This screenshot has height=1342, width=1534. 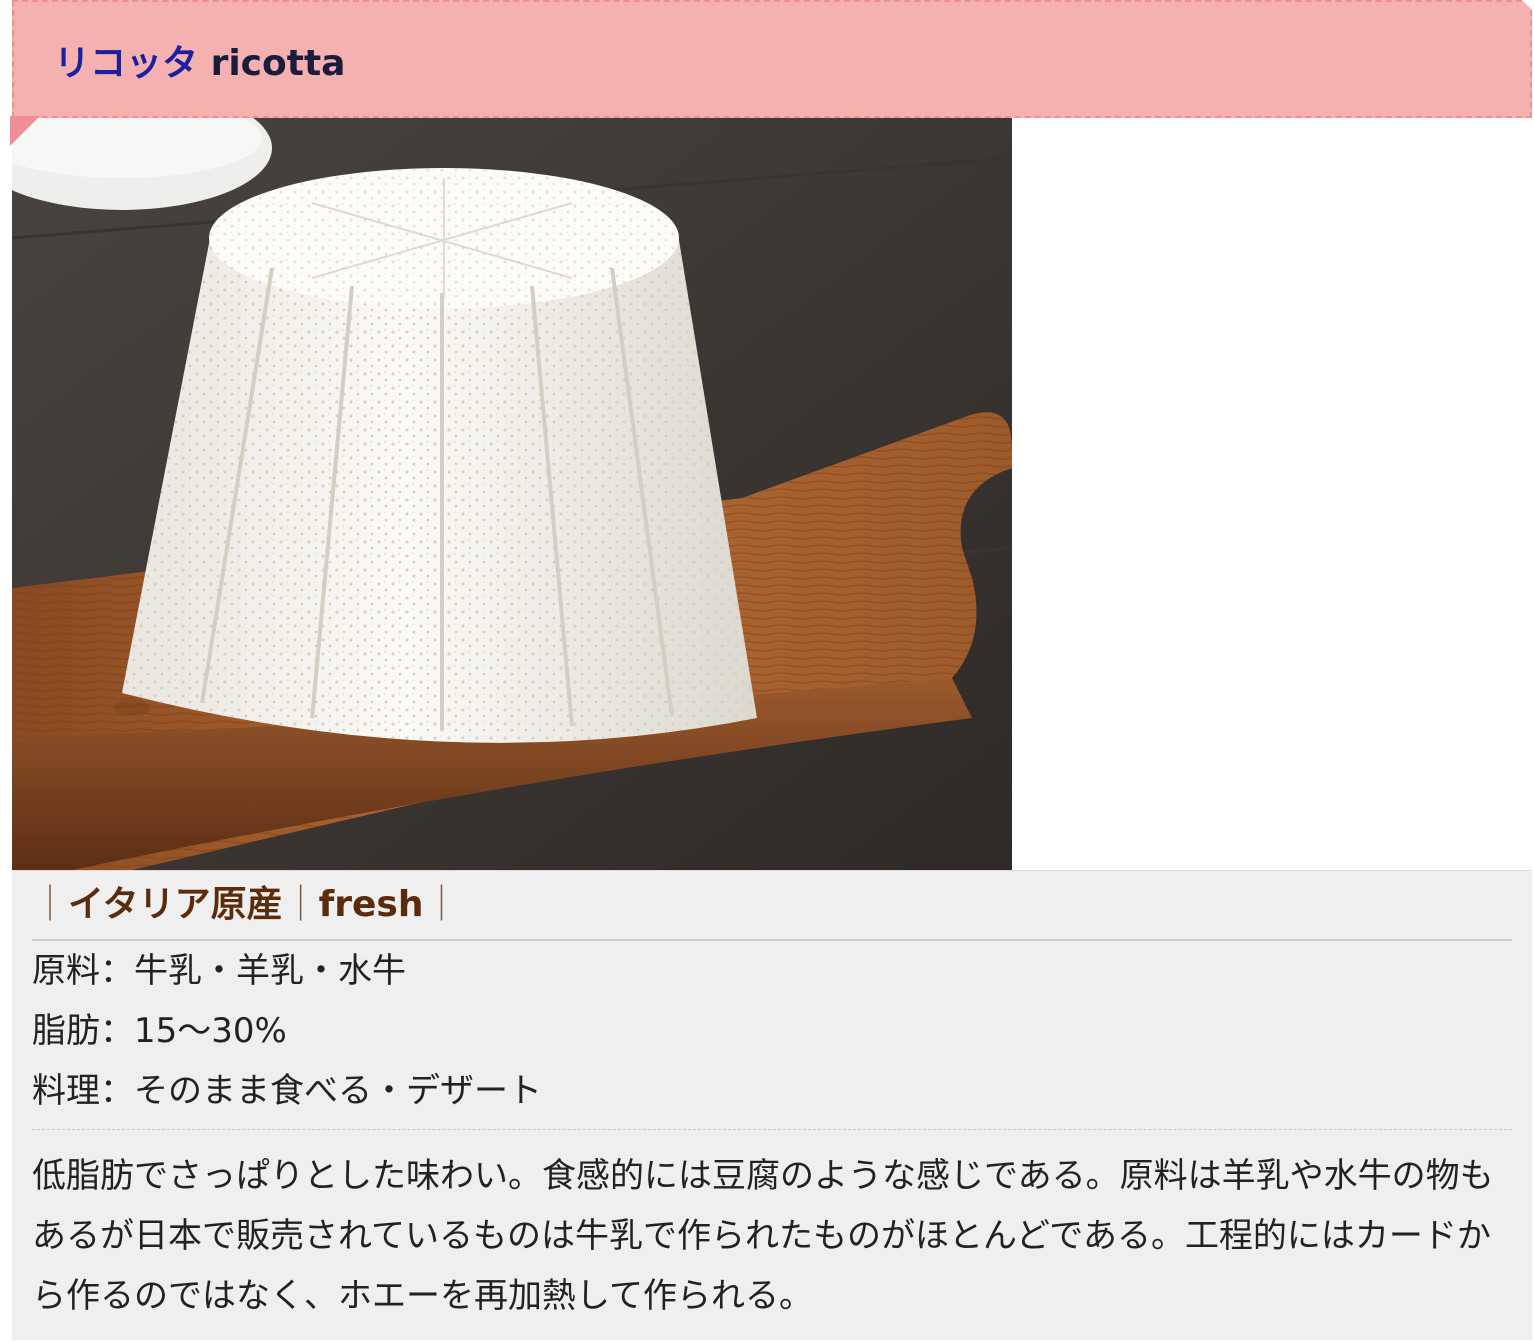 What do you see at coordinates (772, 971) in the screenshot?
I see `spec-ingredients: 原料：牛乳・羊乳・水牛` at bounding box center [772, 971].